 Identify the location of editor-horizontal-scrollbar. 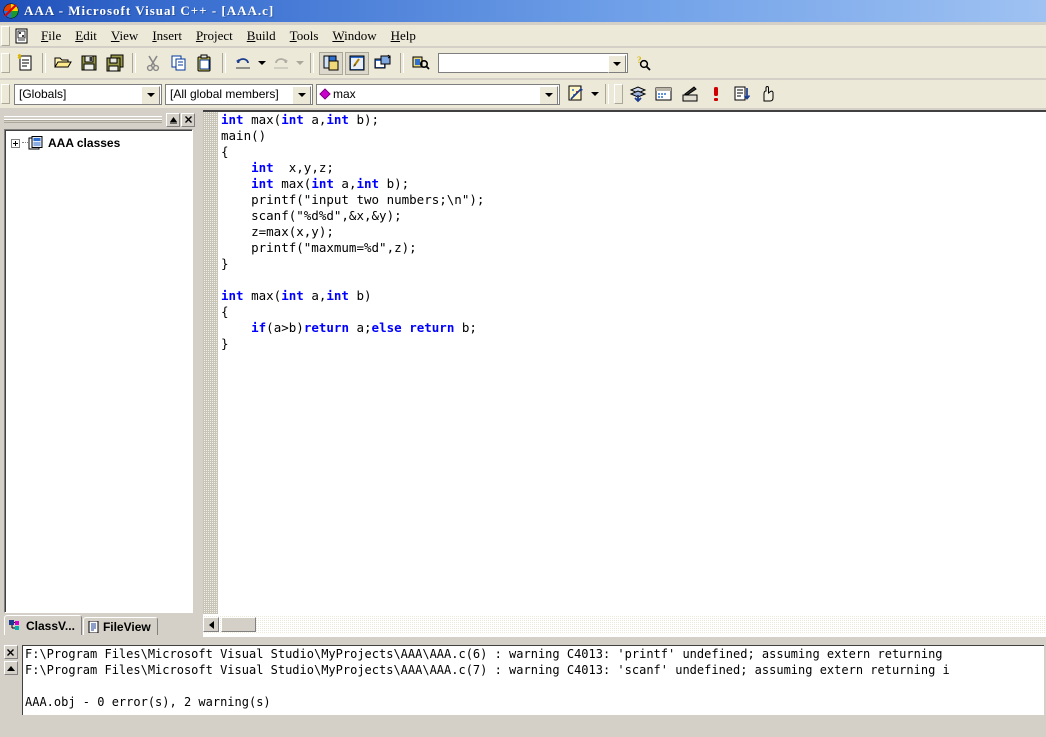
(624, 624).